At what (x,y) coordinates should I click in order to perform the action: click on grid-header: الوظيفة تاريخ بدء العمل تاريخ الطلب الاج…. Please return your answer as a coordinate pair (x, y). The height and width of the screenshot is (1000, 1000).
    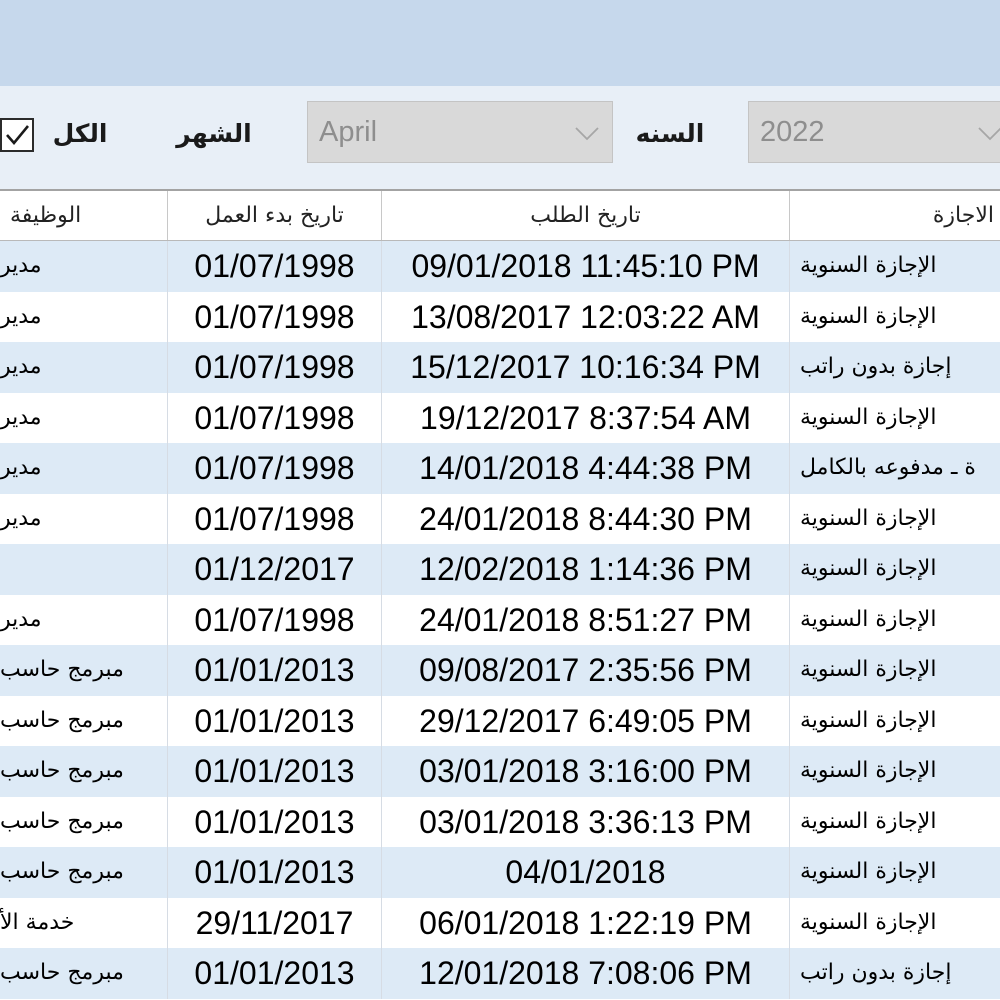
    Looking at the image, I should click on (500, 215).